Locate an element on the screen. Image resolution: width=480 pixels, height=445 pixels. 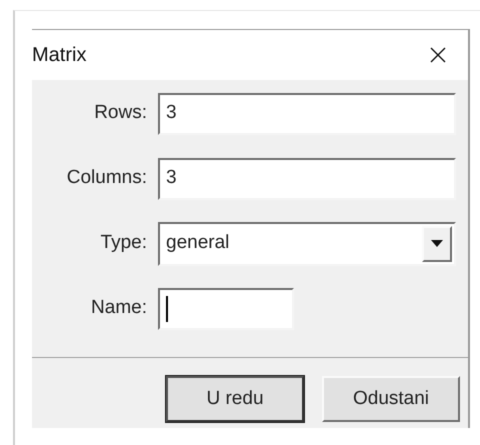
close-icon is located at coordinates (438, 55).